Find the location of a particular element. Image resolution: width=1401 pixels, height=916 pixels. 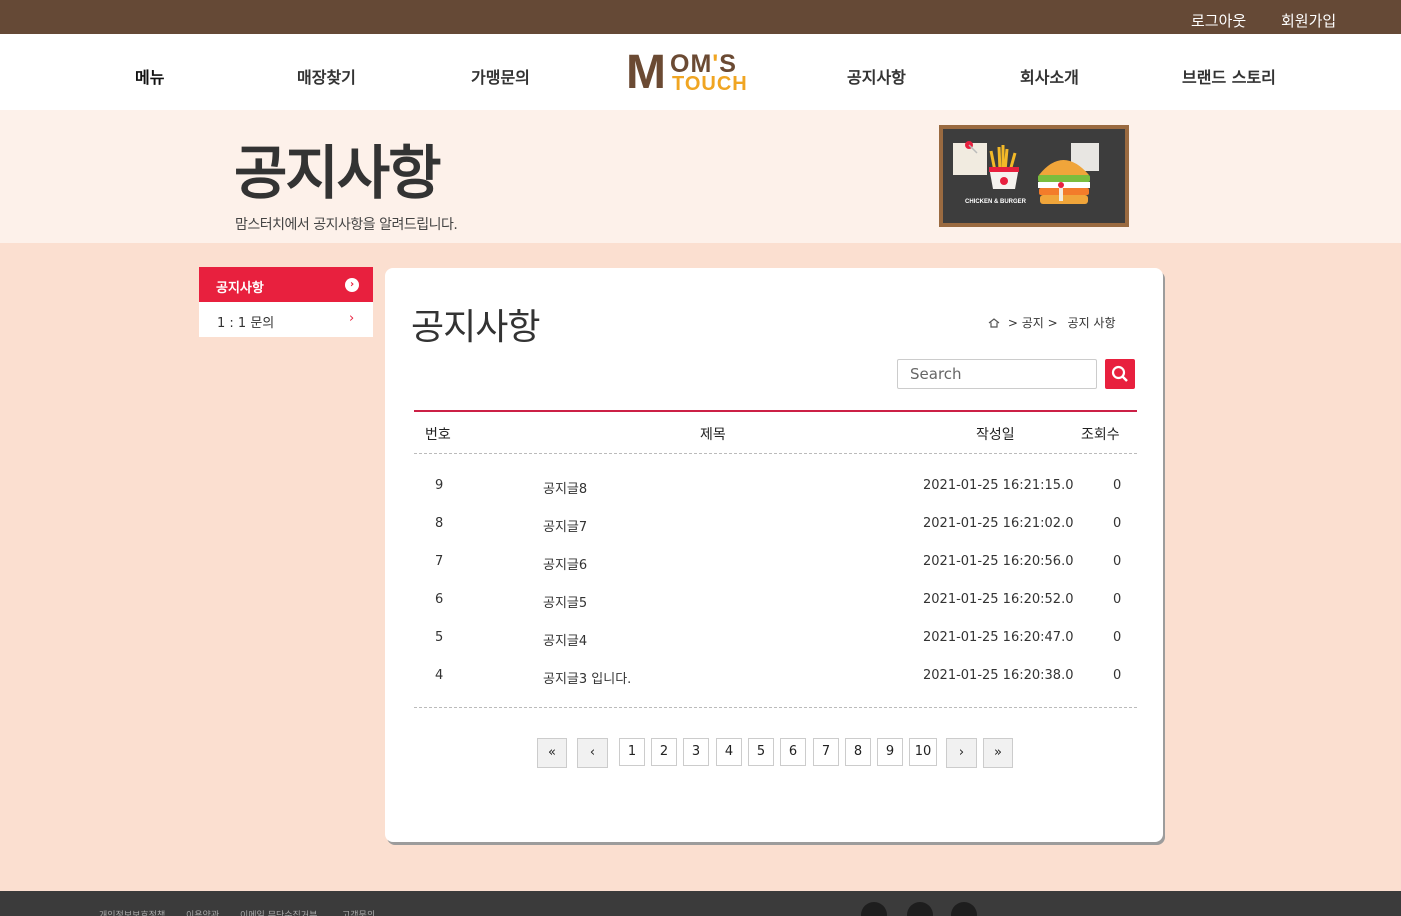

next-page-button: › is located at coordinates (961, 753).